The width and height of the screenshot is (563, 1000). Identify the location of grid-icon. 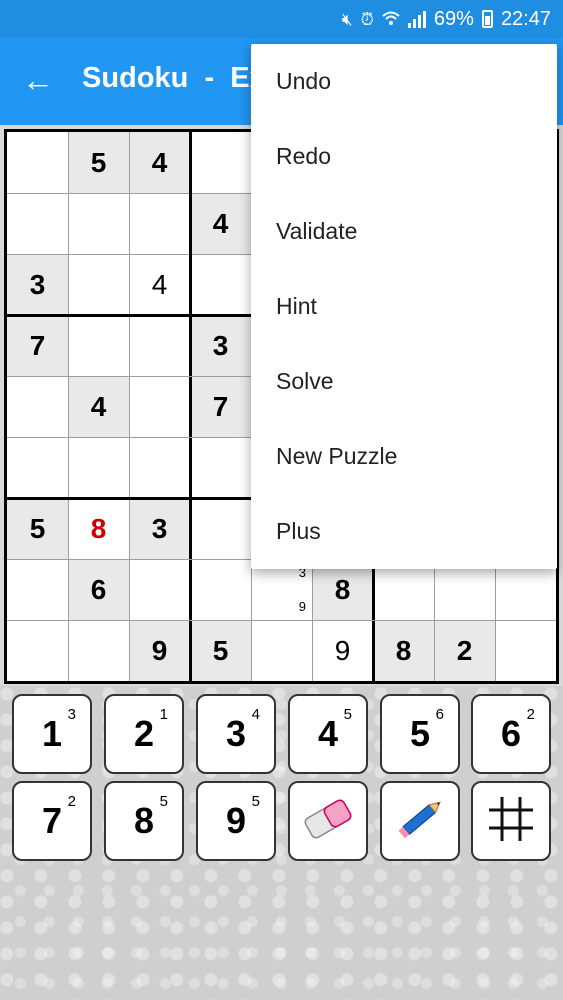
(511, 821).